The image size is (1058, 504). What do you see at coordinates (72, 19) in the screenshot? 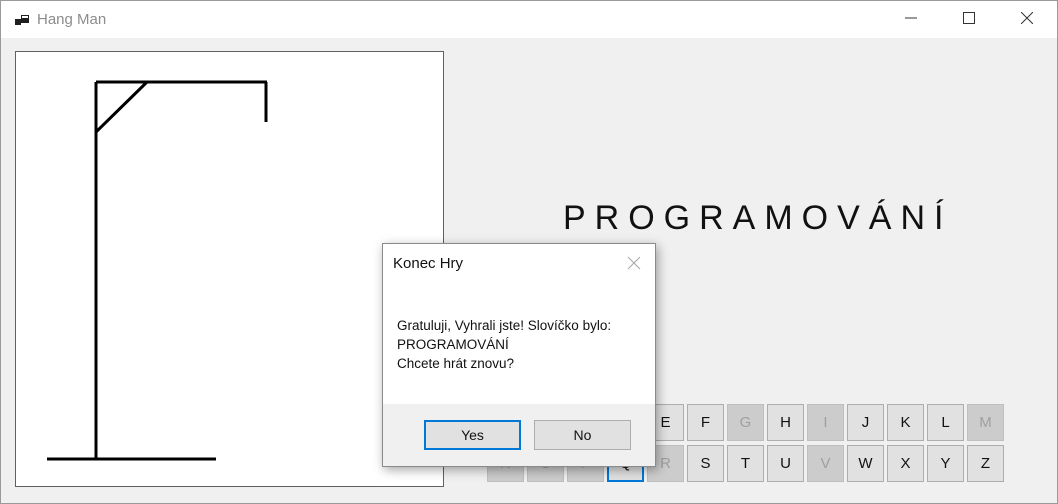
I see `window-title: Hang Man` at bounding box center [72, 19].